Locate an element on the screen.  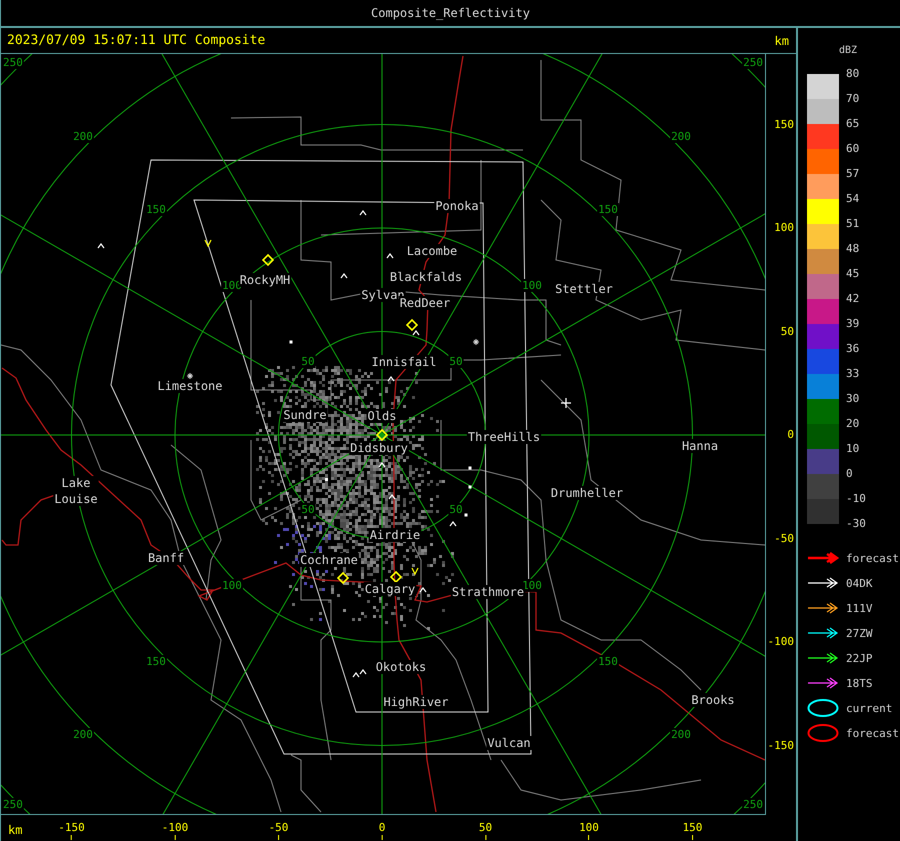
legend-title: dBZ is located at coordinates (848, 50).